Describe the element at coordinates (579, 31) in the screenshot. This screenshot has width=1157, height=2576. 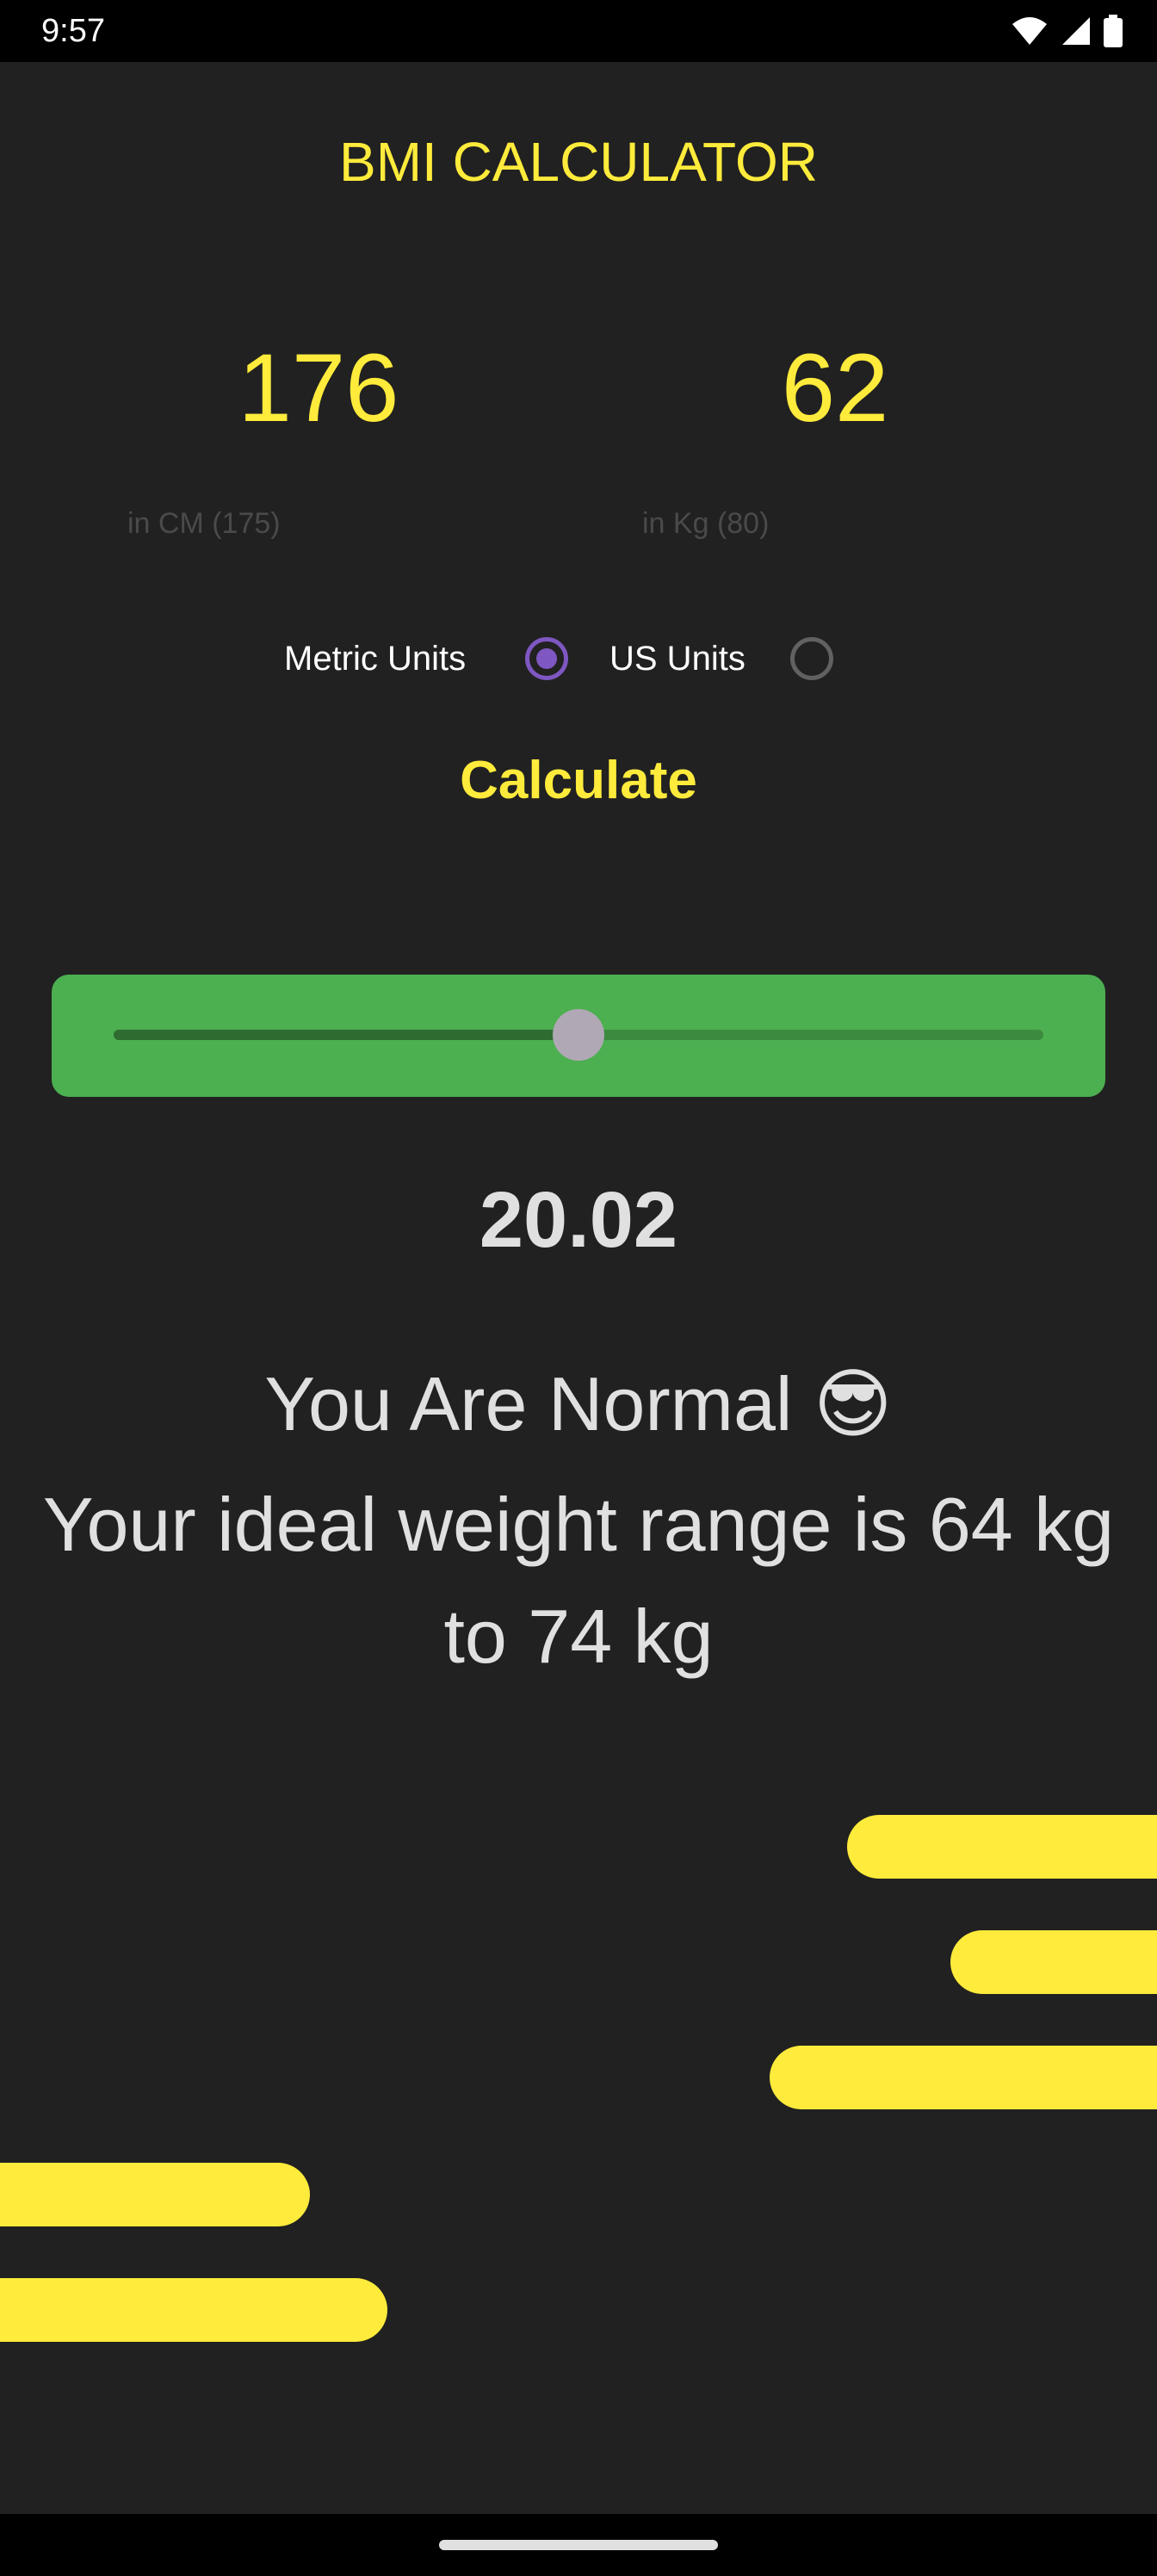
I see `status-bar: 9:57` at that location.